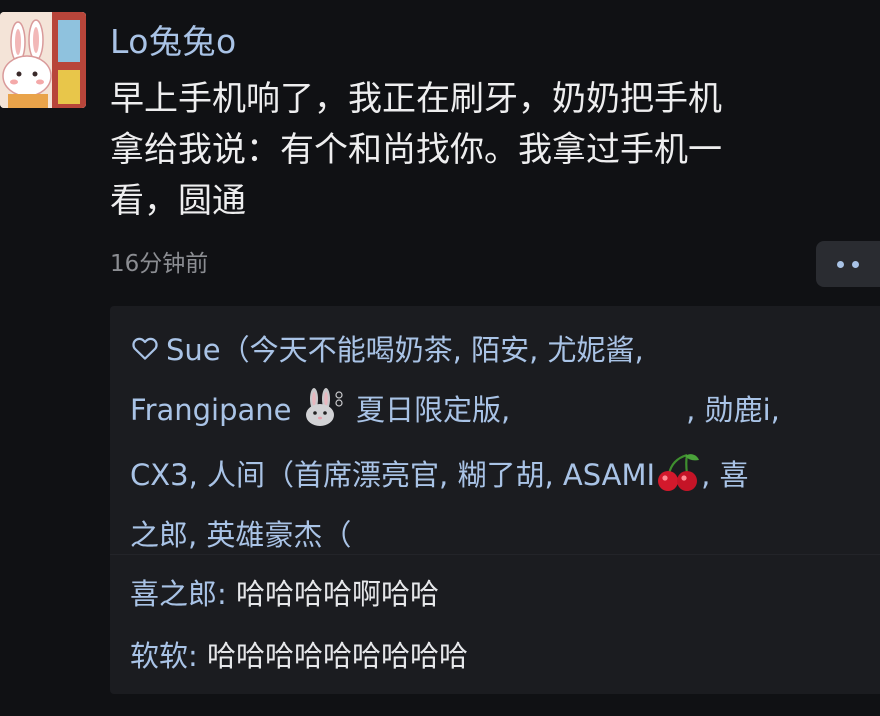 The height and width of the screenshot is (716, 880). Describe the element at coordinates (211, 410) in the screenshot. I see `like-name: Frangipane` at that location.